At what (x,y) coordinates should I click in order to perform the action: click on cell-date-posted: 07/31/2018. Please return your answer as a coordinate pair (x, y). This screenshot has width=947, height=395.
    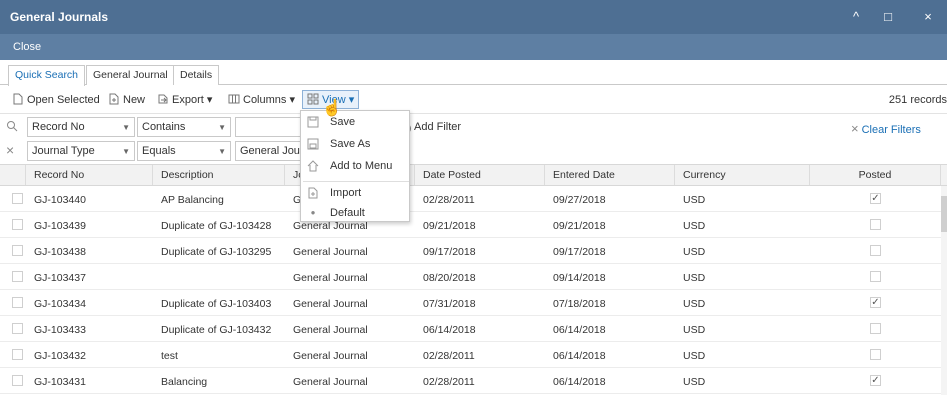
    Looking at the image, I should click on (449, 304).